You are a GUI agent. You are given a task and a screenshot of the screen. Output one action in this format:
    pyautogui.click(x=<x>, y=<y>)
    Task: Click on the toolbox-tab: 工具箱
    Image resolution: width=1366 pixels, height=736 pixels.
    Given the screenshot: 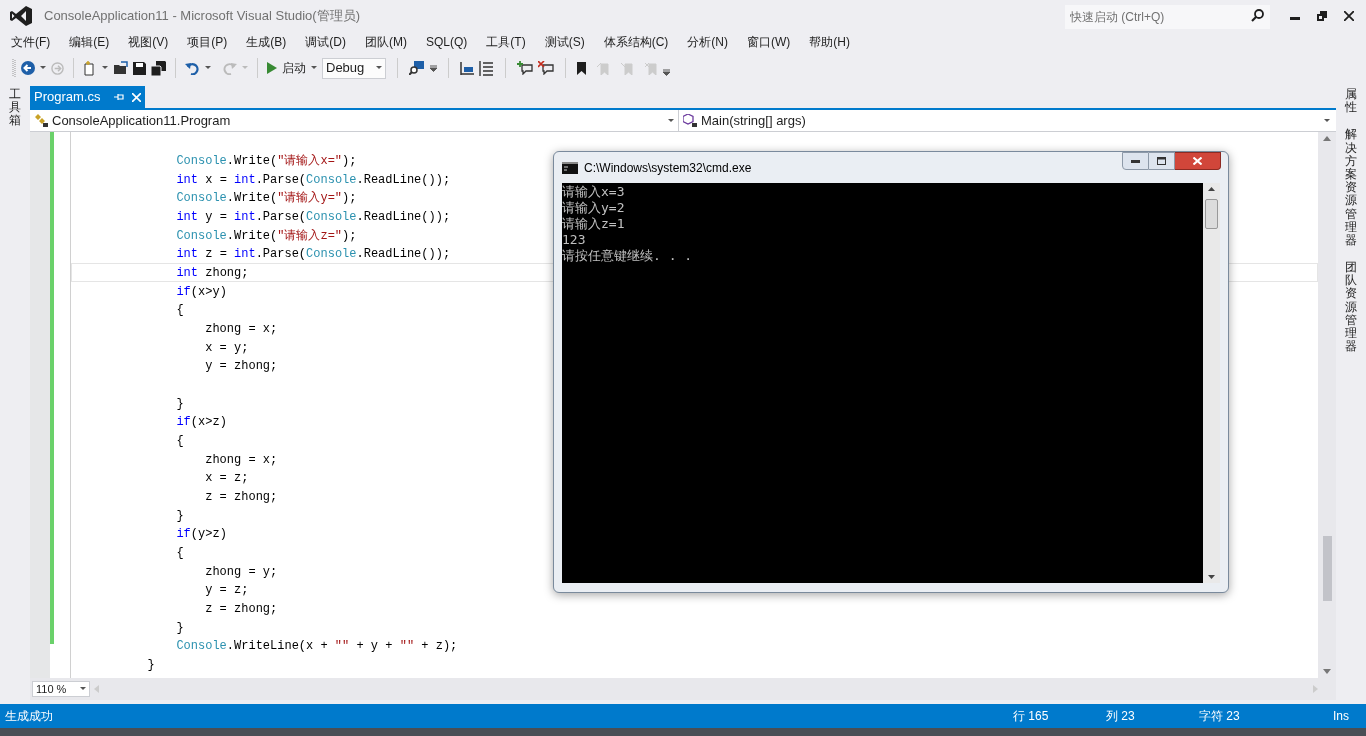 What is the action you would take?
    pyautogui.click(x=15, y=108)
    